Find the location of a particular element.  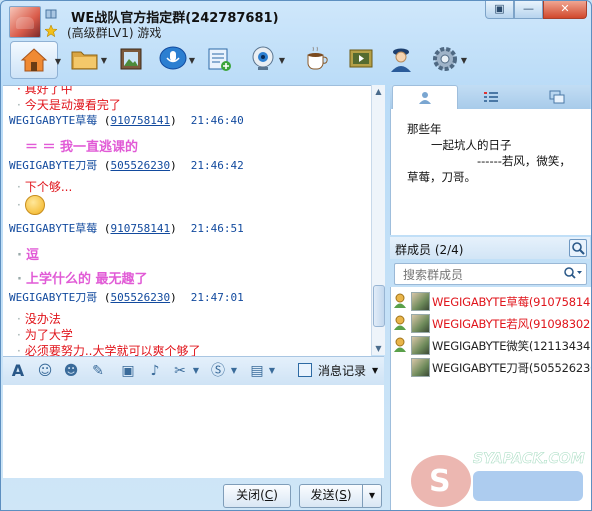

window-menu-button: ▣ is located at coordinates (499, 10).